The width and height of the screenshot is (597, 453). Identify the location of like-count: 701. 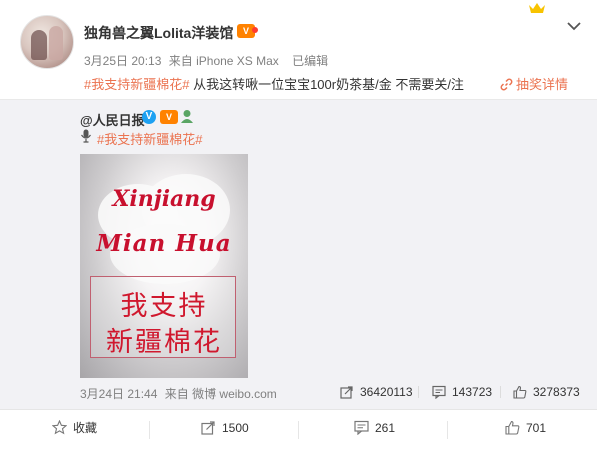
(536, 428).